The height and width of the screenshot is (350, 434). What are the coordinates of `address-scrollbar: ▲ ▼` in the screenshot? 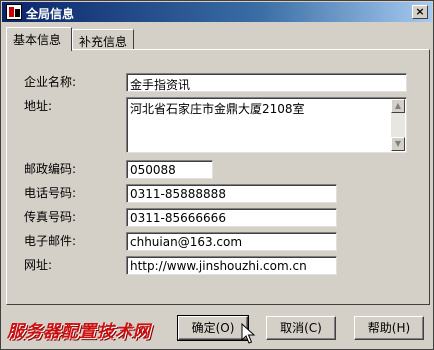 It's located at (398, 125).